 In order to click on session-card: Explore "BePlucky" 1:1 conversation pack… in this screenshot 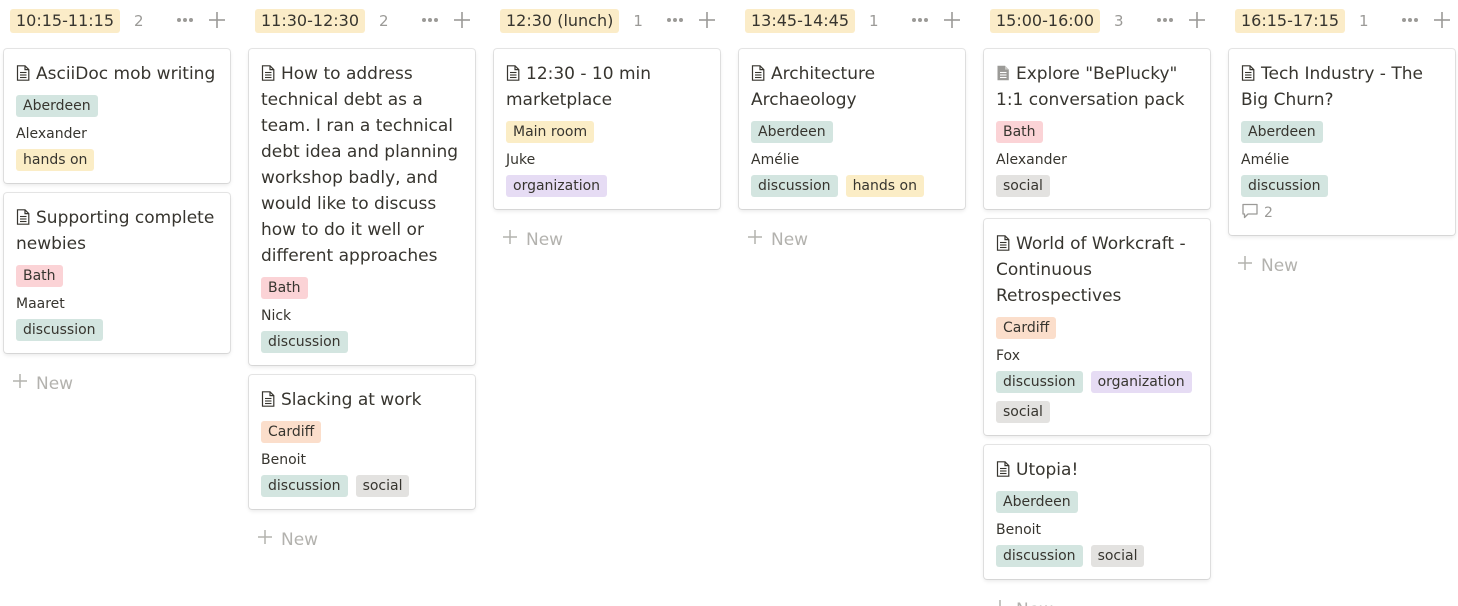, I will do `click(1097, 129)`.